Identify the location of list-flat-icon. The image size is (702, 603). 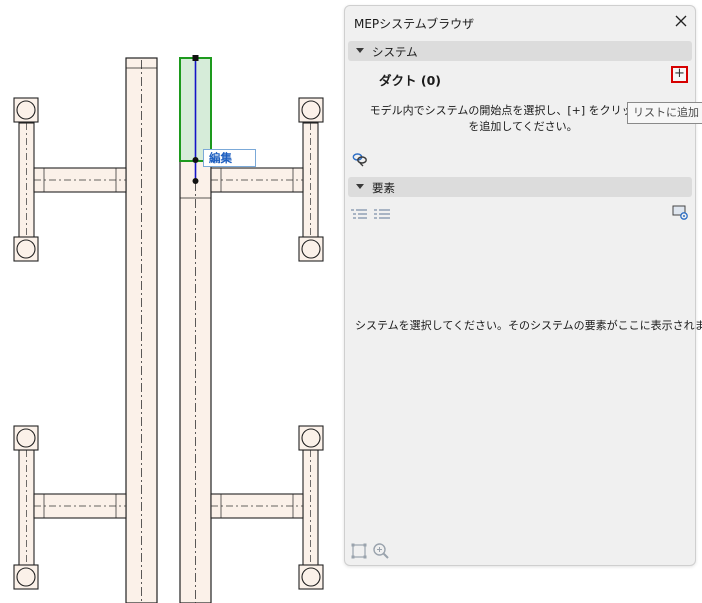
(382, 216).